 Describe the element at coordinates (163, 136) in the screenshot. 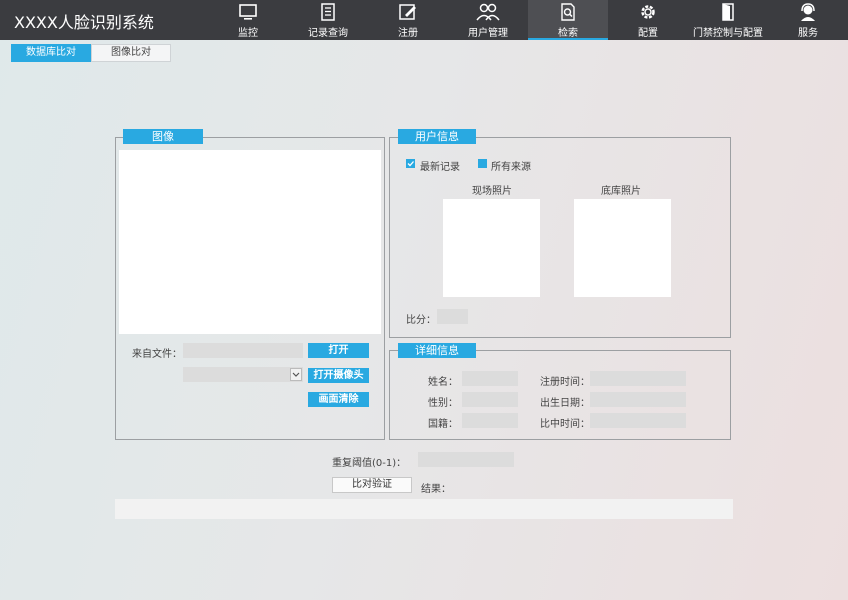

I see `image-panel-title: 图像` at that location.